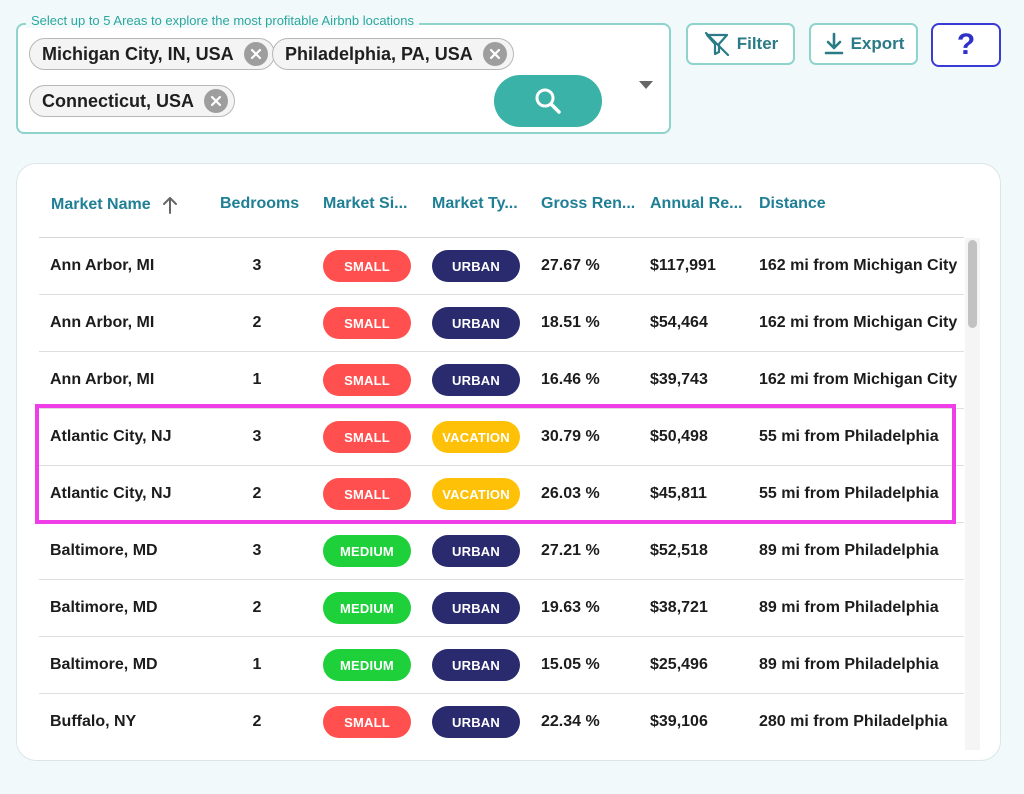  I want to click on cell-gross-rent: 18.51 %, so click(570, 322).